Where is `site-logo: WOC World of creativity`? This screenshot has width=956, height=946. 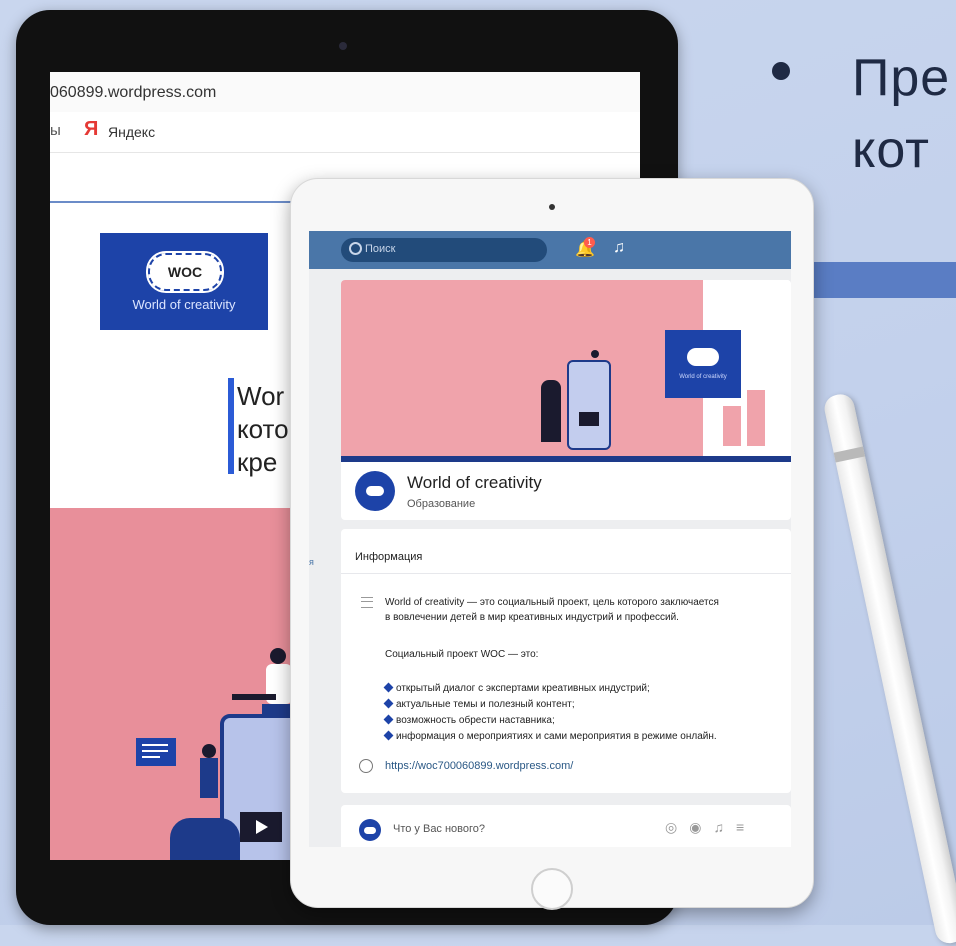
site-logo: WOC World of creativity is located at coordinates (184, 281).